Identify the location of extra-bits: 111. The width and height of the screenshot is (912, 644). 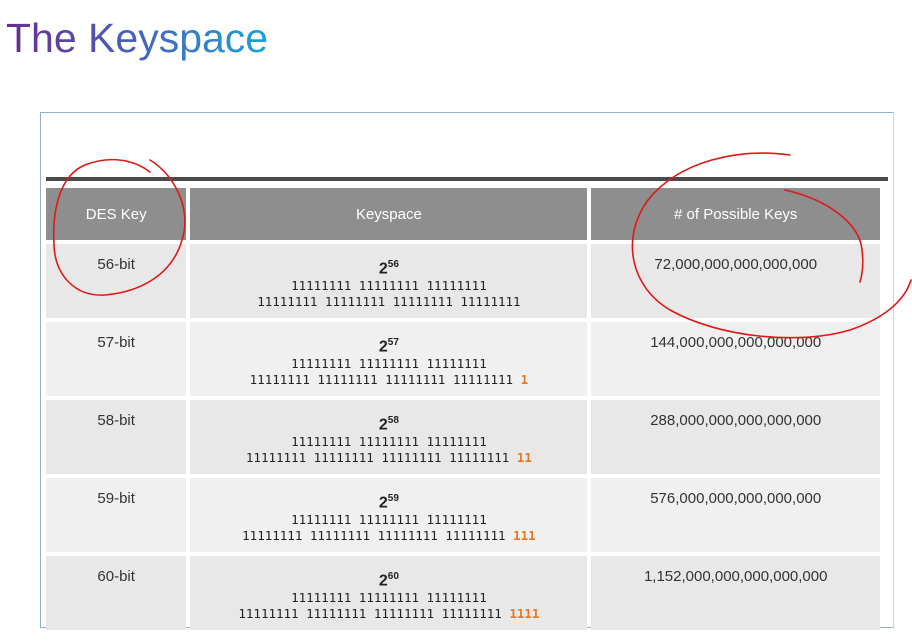
(524, 536).